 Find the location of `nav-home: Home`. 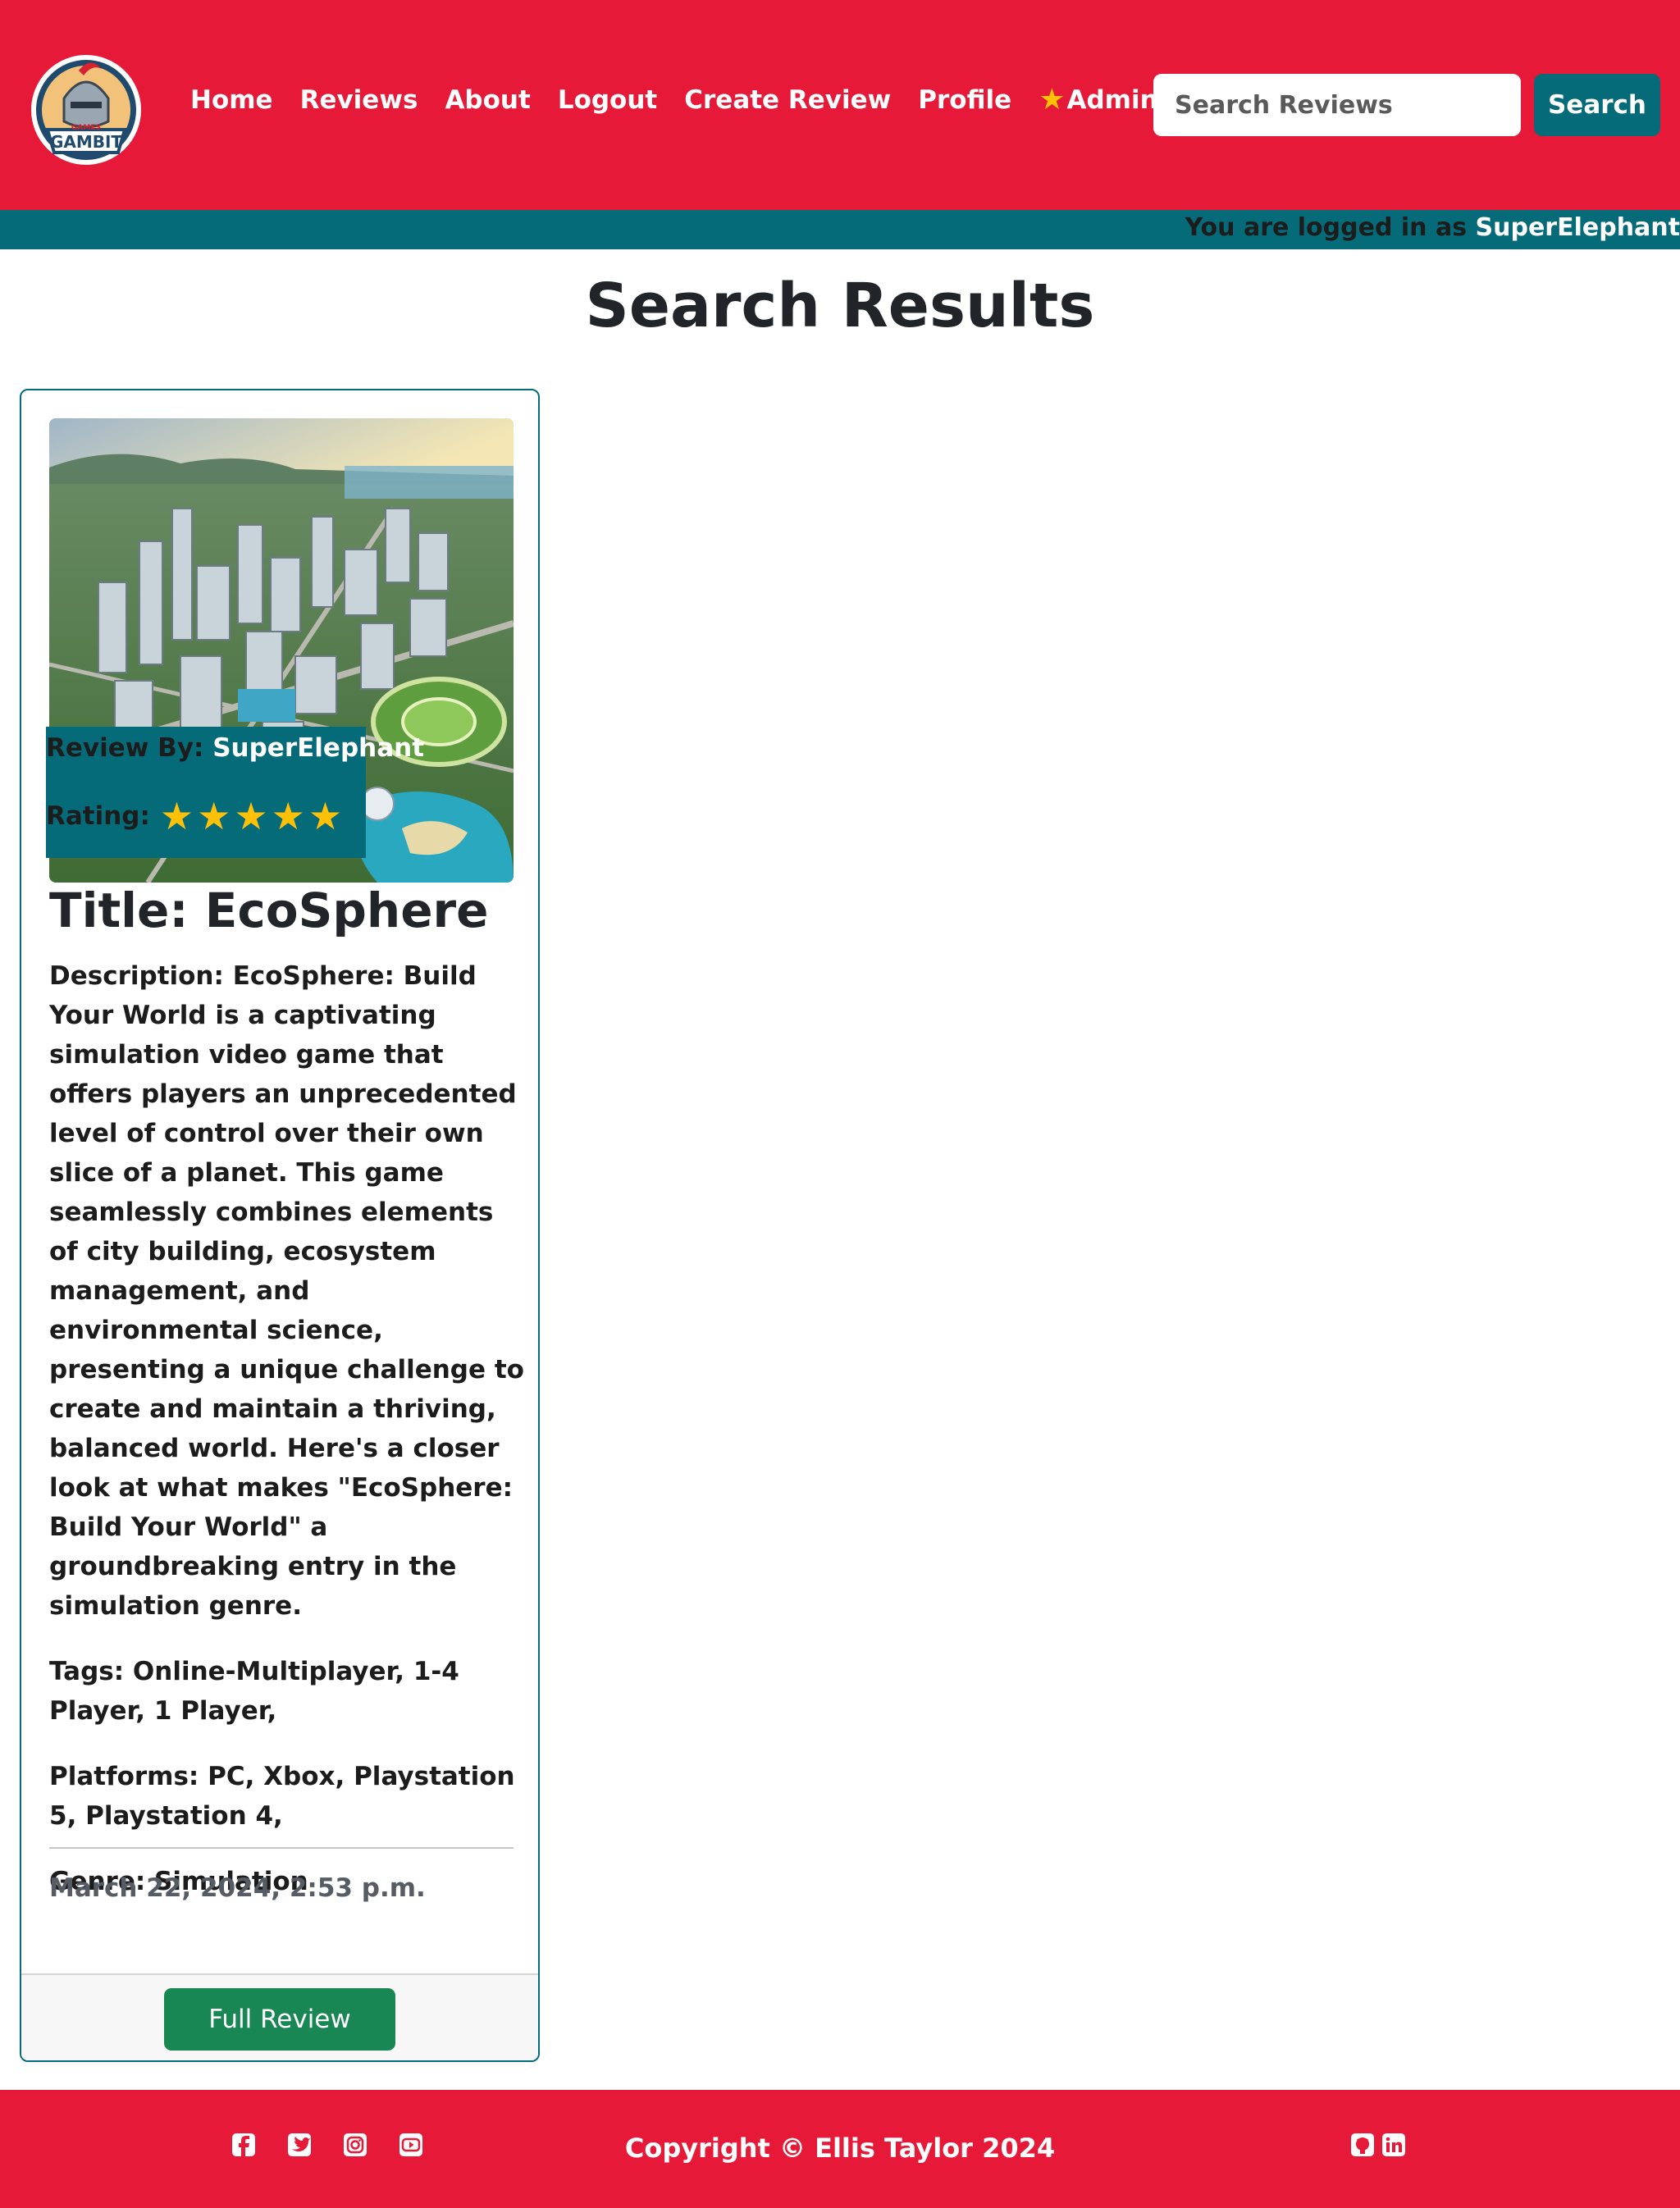

nav-home: Home is located at coordinates (232, 100).